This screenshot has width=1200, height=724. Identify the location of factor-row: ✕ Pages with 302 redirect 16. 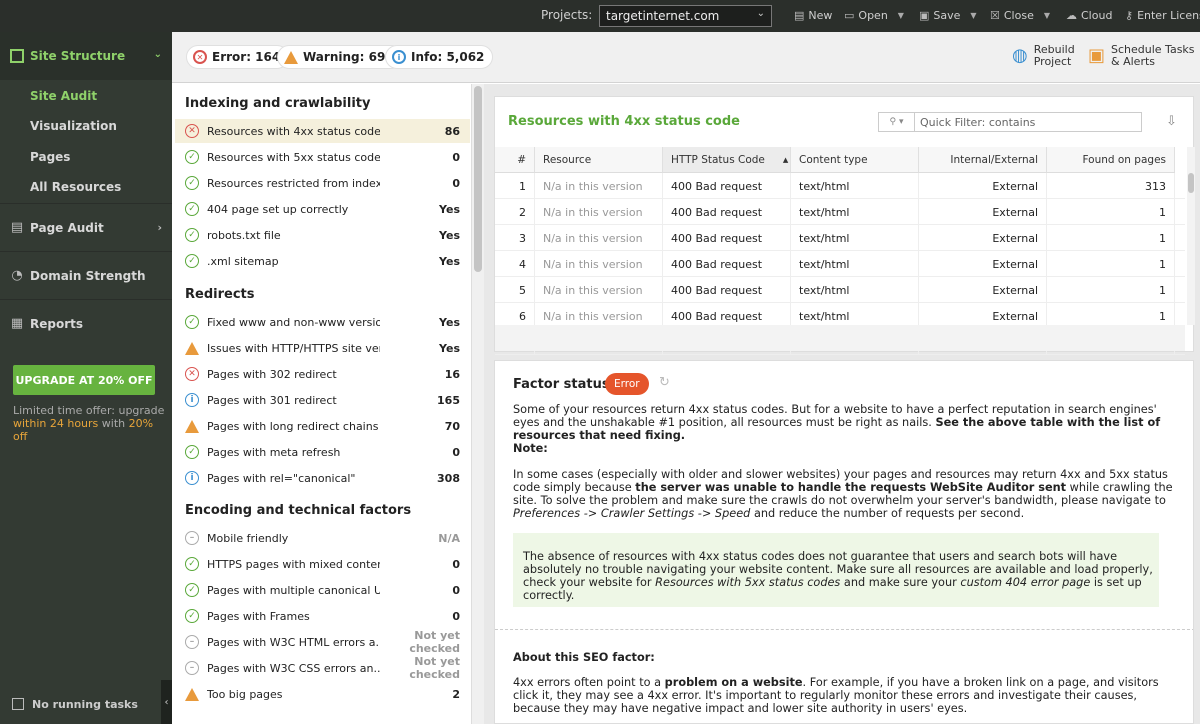
(322, 374).